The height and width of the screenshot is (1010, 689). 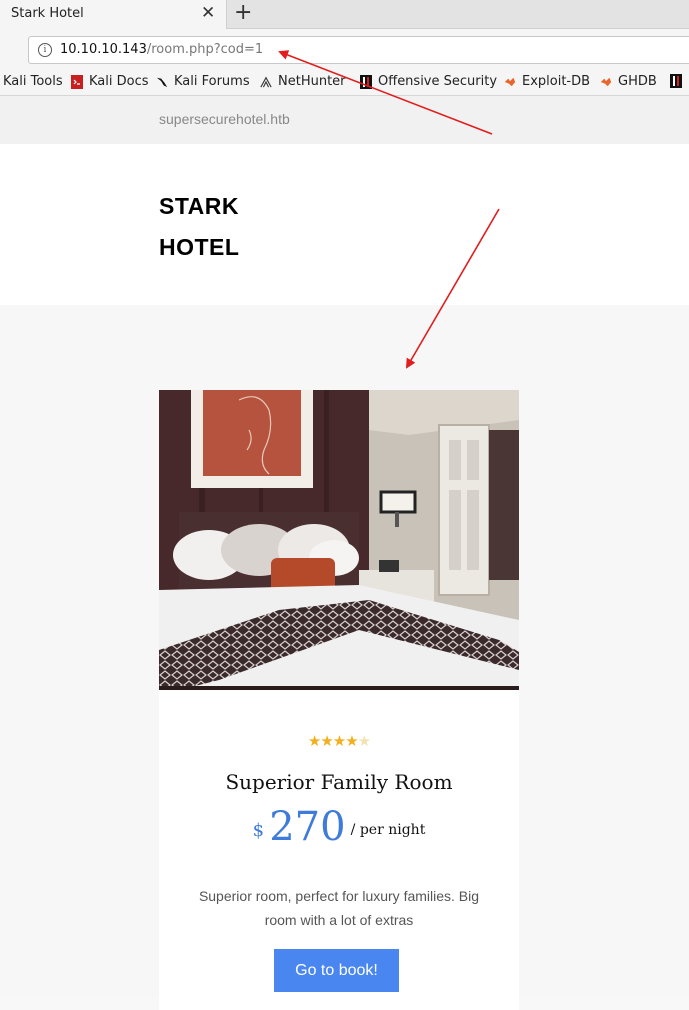 What do you see at coordinates (205, 49) in the screenshot?
I see `url-path: /room.php?cod=1` at bounding box center [205, 49].